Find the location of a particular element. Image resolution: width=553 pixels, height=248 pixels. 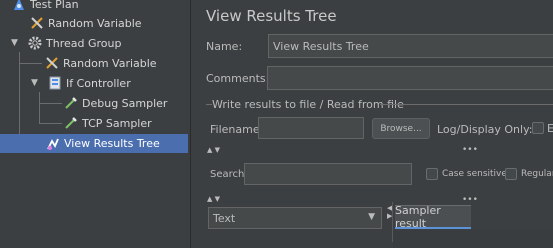

tree-item-label: Debug Sampler is located at coordinates (125, 103).